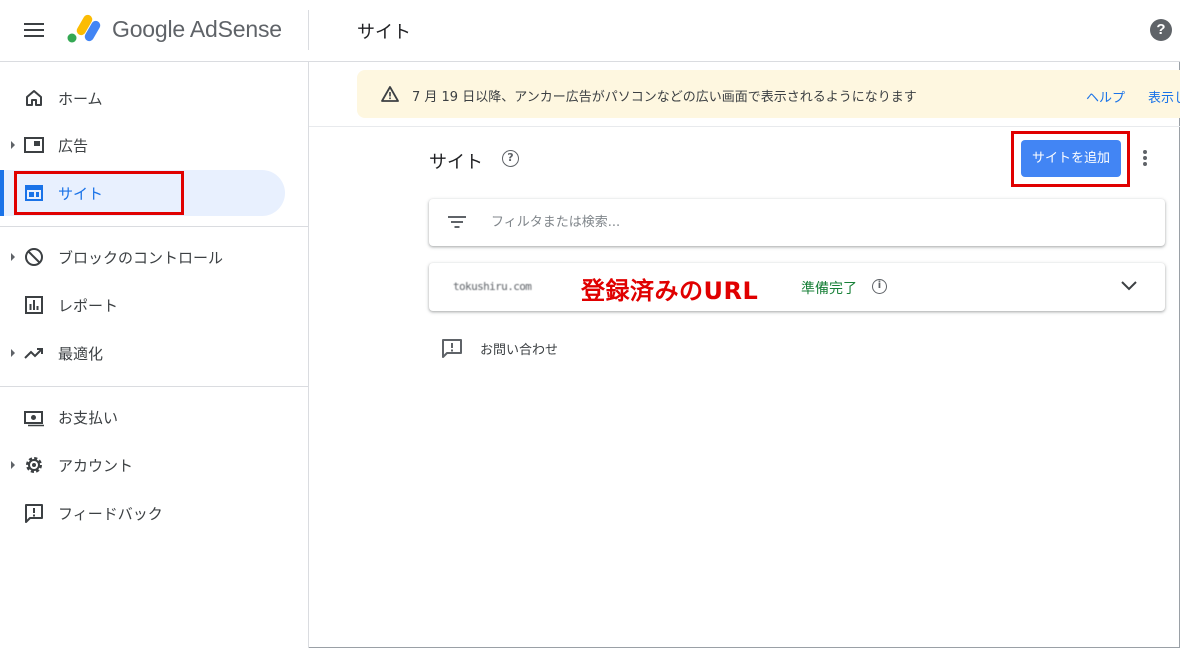 The image size is (1180, 648). What do you see at coordinates (384, 32) in the screenshot?
I see `page-title: サイト` at bounding box center [384, 32].